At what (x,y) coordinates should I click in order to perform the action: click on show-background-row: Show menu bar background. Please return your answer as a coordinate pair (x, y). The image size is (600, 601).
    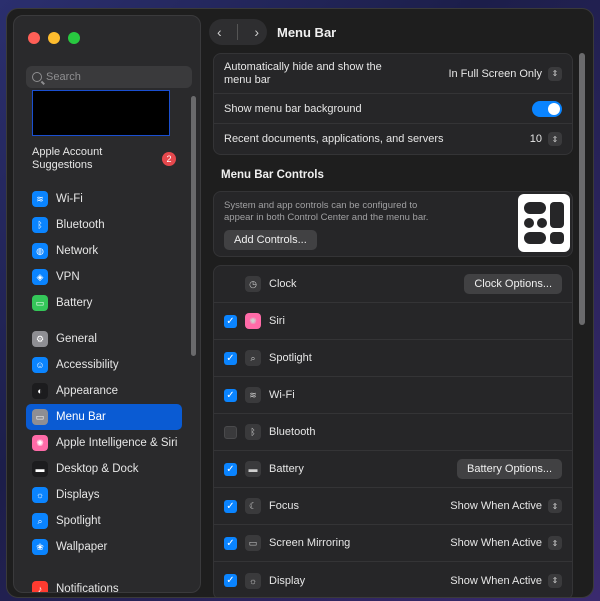
    Looking at the image, I should click on (393, 109).